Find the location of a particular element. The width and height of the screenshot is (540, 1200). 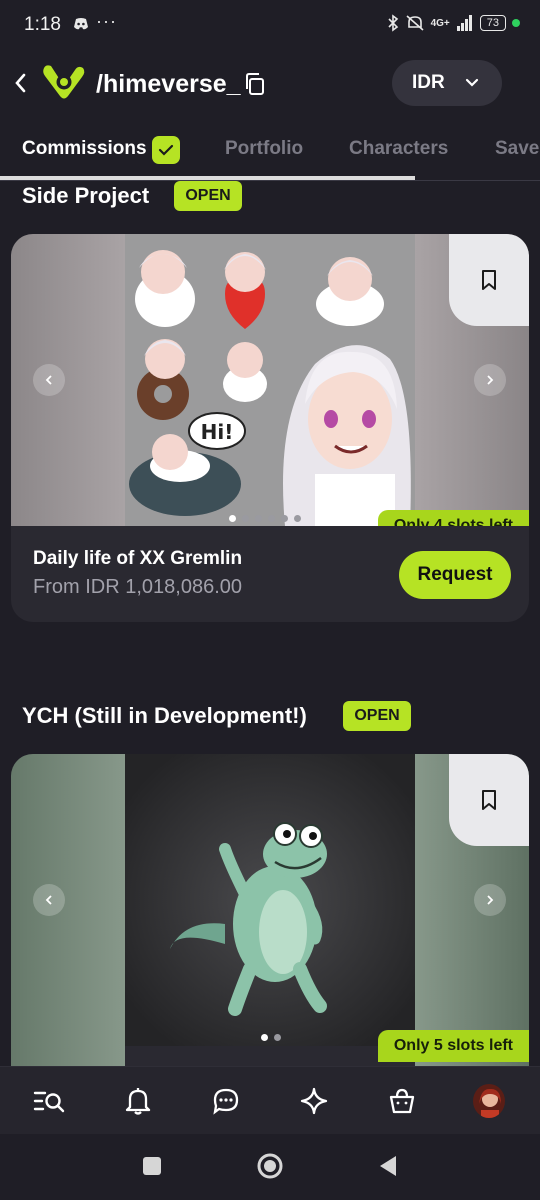

discord-icon is located at coordinates (81, 24).